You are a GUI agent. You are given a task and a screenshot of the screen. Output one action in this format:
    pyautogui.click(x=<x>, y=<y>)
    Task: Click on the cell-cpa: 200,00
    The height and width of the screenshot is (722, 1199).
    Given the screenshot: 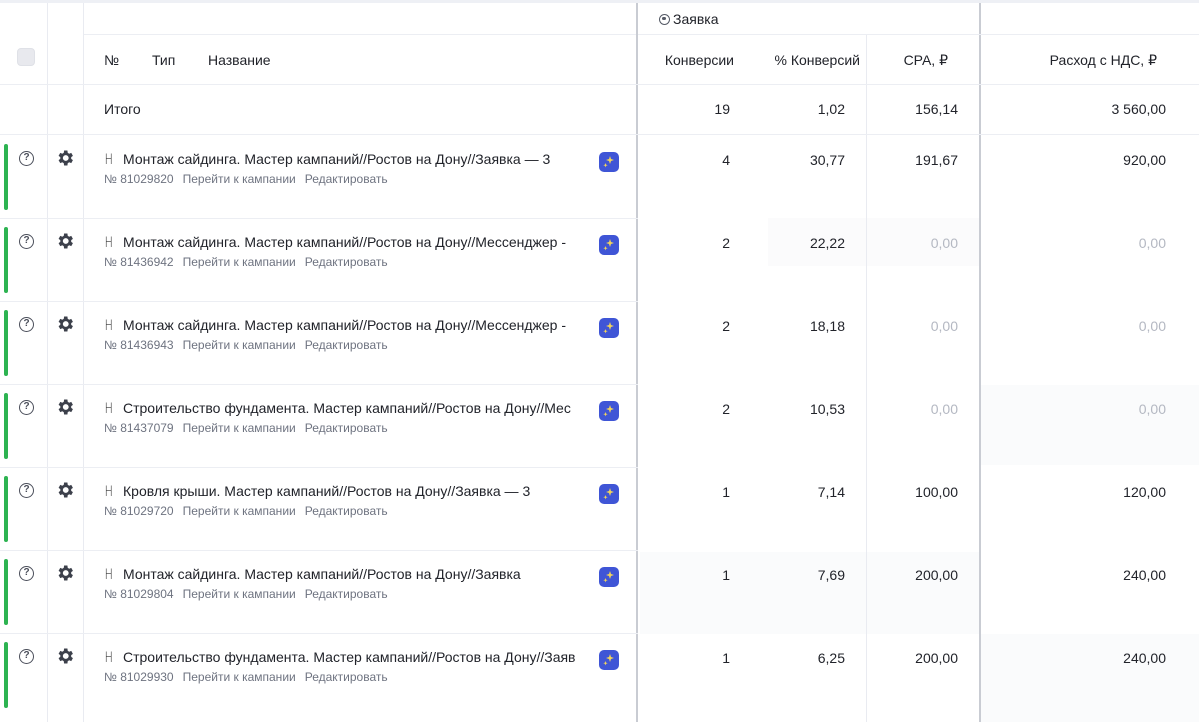 What is the action you would take?
    pyautogui.click(x=936, y=658)
    